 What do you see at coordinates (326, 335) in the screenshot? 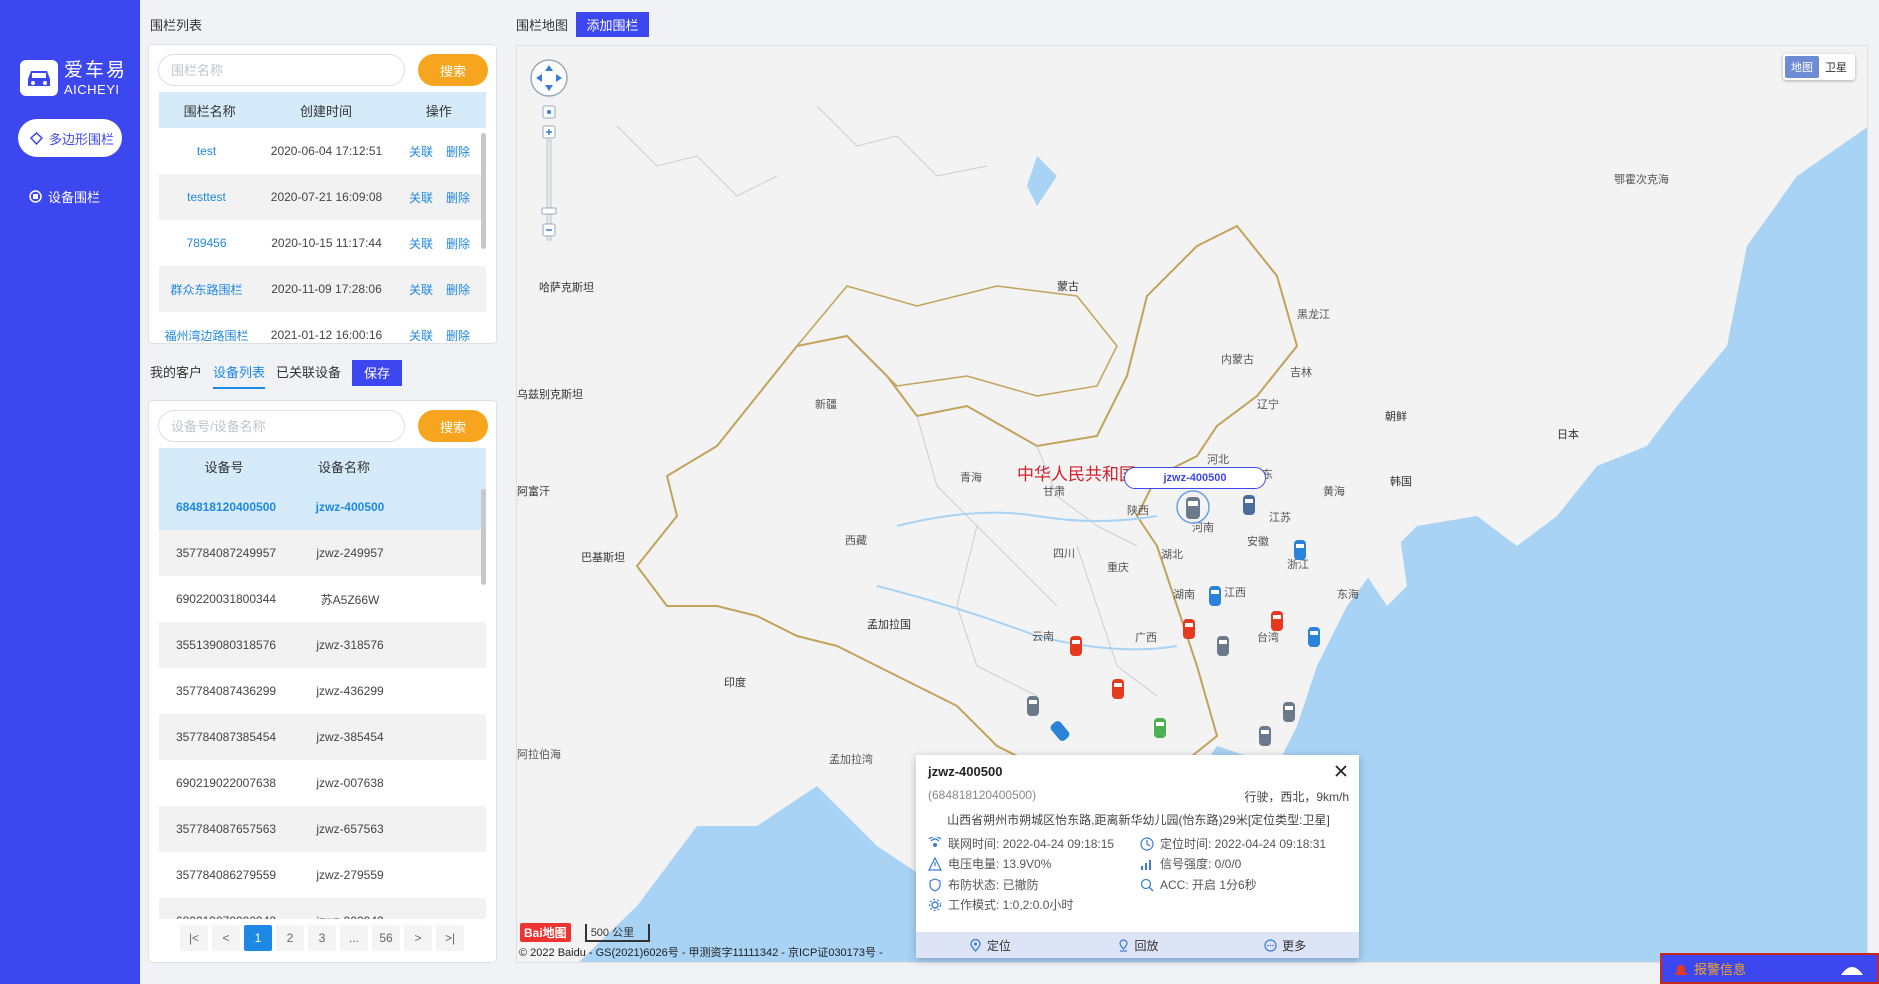
I see `fence-created: 2021-01-12 16:00:16` at bounding box center [326, 335].